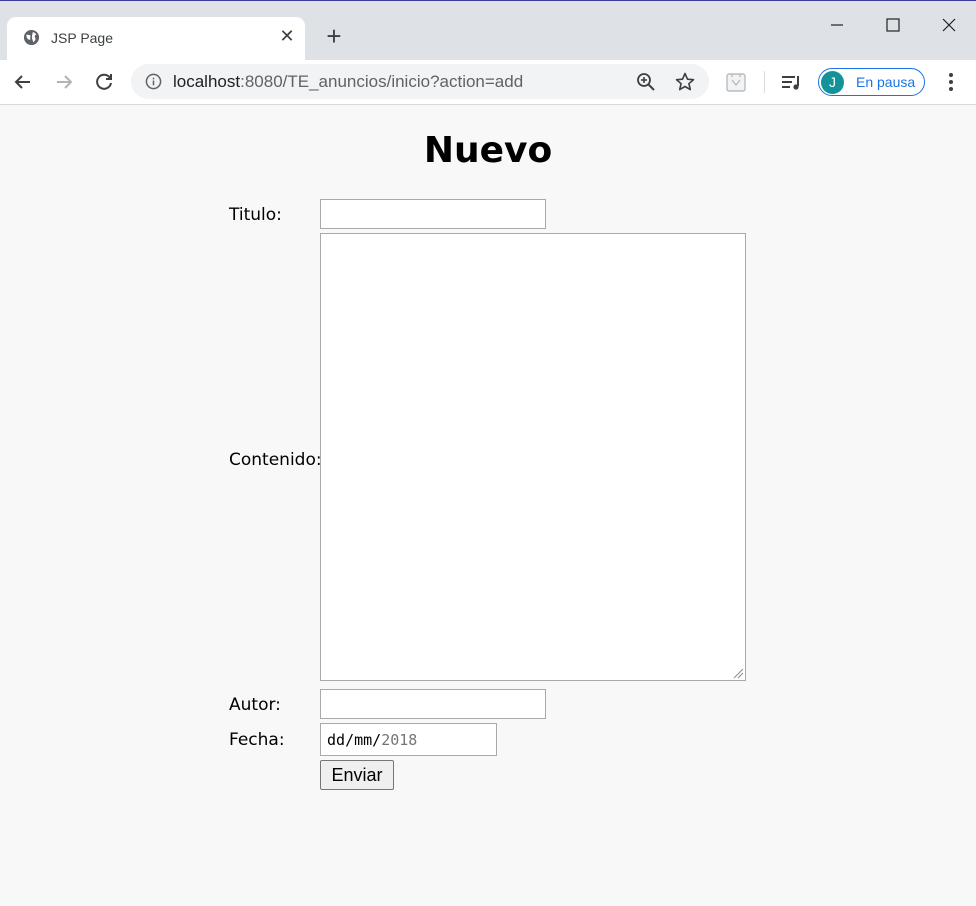  I want to click on maximize-icon, so click(893, 25).